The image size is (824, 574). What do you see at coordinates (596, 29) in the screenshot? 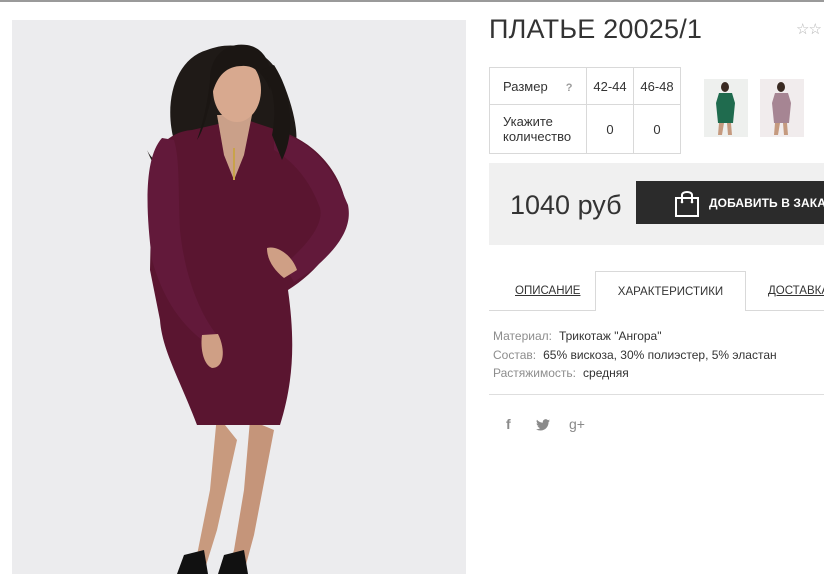
I see `product-title: ПЛАТЬЕ 20025/1` at bounding box center [596, 29].